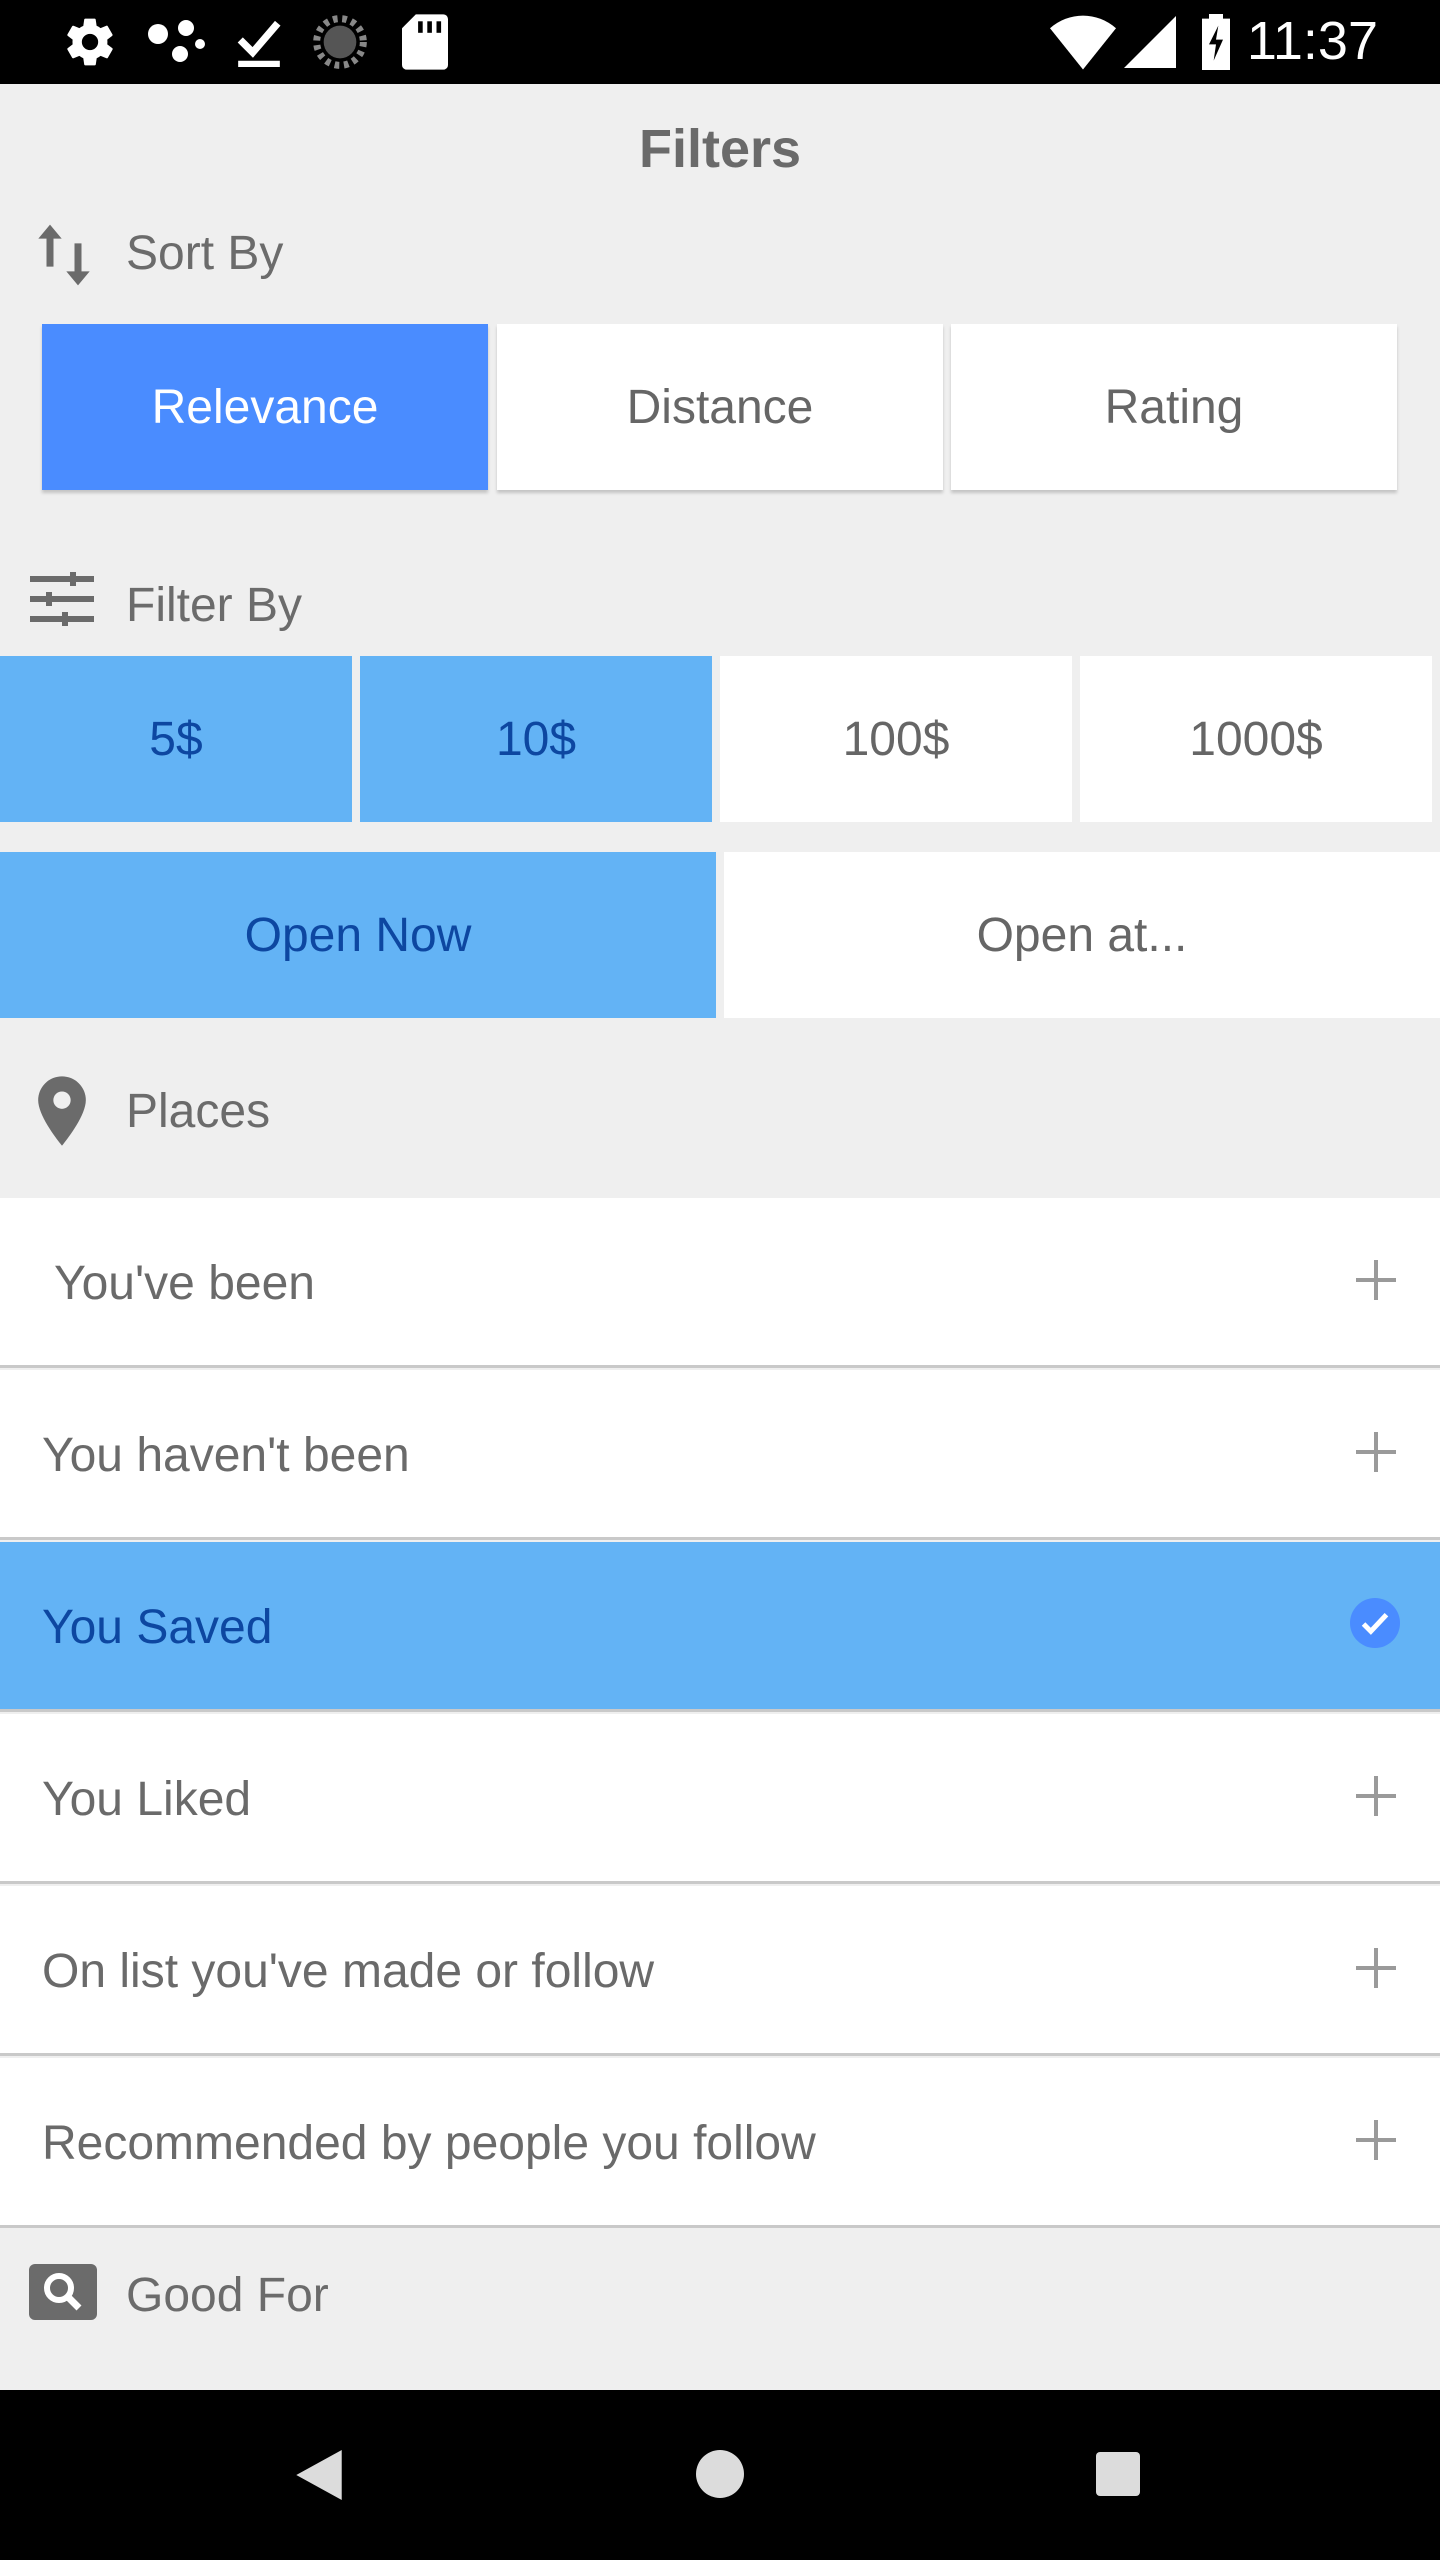 This screenshot has height=2560, width=1440. I want to click on list-item-label: On list you've made or follow, so click(348, 1971).